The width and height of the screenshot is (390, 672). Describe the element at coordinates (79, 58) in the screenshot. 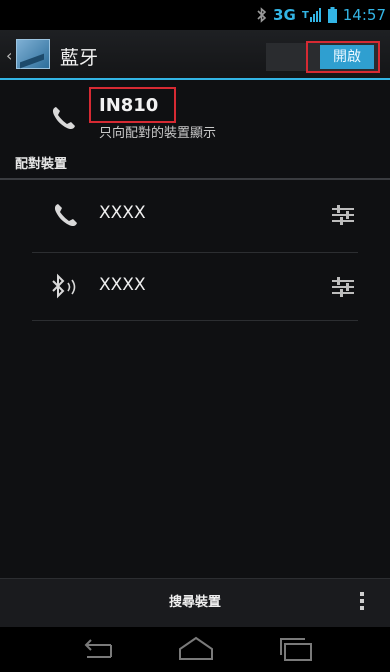

I see `page-title: 藍牙` at that location.